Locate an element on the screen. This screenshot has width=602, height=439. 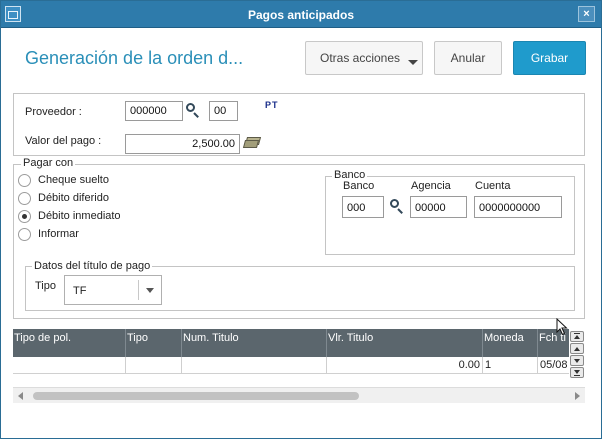
scroll-left-icon is located at coordinates (20, 396).